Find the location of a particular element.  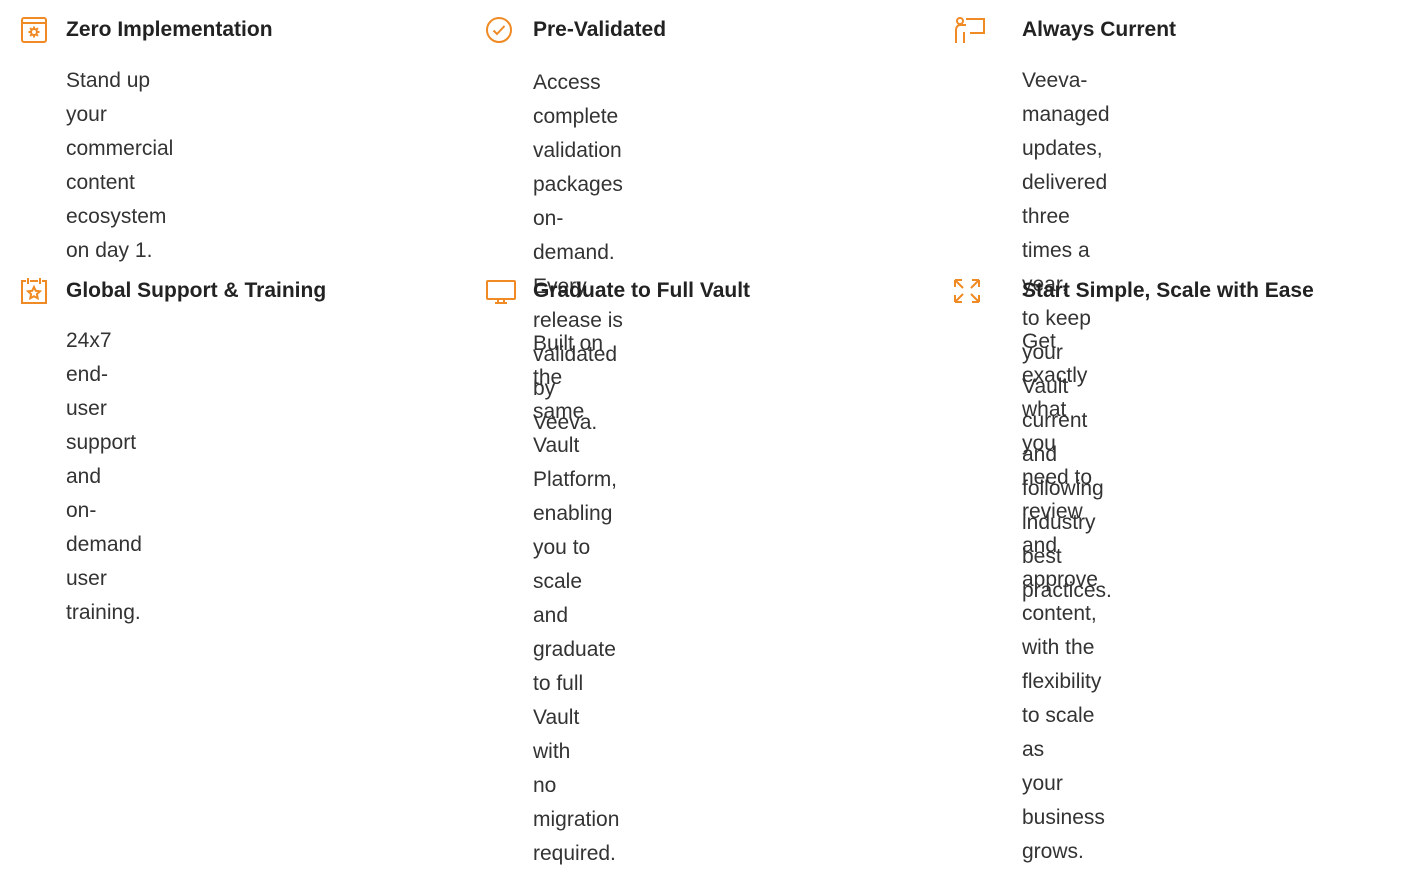

feature-title: Global Support & Training is located at coordinates (196, 290).